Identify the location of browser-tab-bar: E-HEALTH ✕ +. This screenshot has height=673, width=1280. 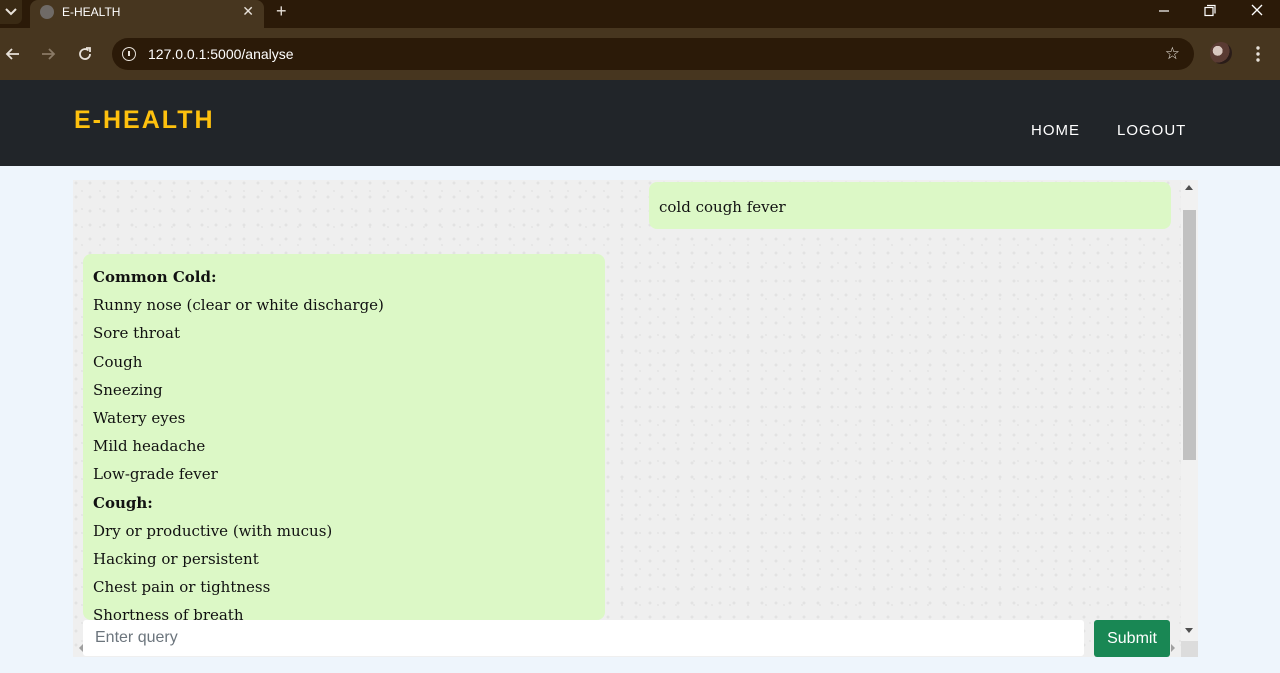
(640, 14).